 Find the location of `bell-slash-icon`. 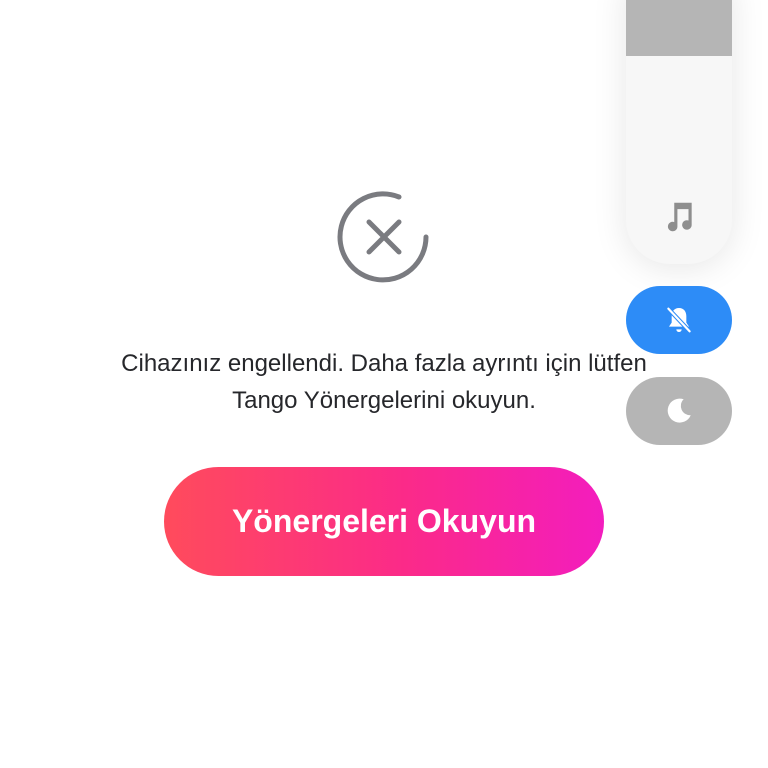

bell-slash-icon is located at coordinates (679, 320).